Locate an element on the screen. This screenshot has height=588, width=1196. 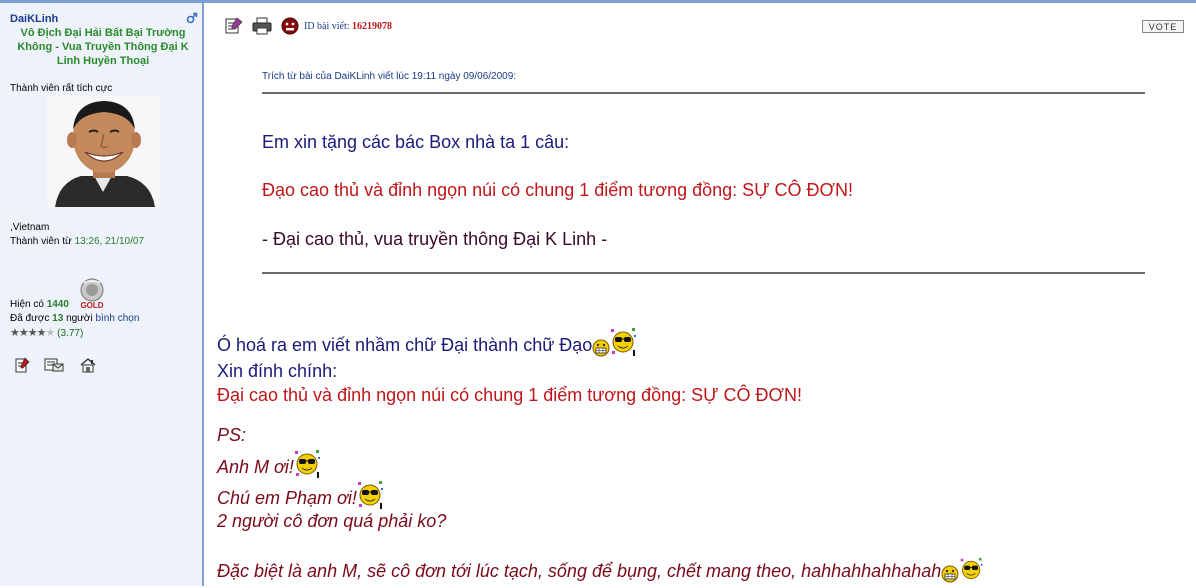
post-line-2: Xin đính chính: is located at coordinates (277, 371).